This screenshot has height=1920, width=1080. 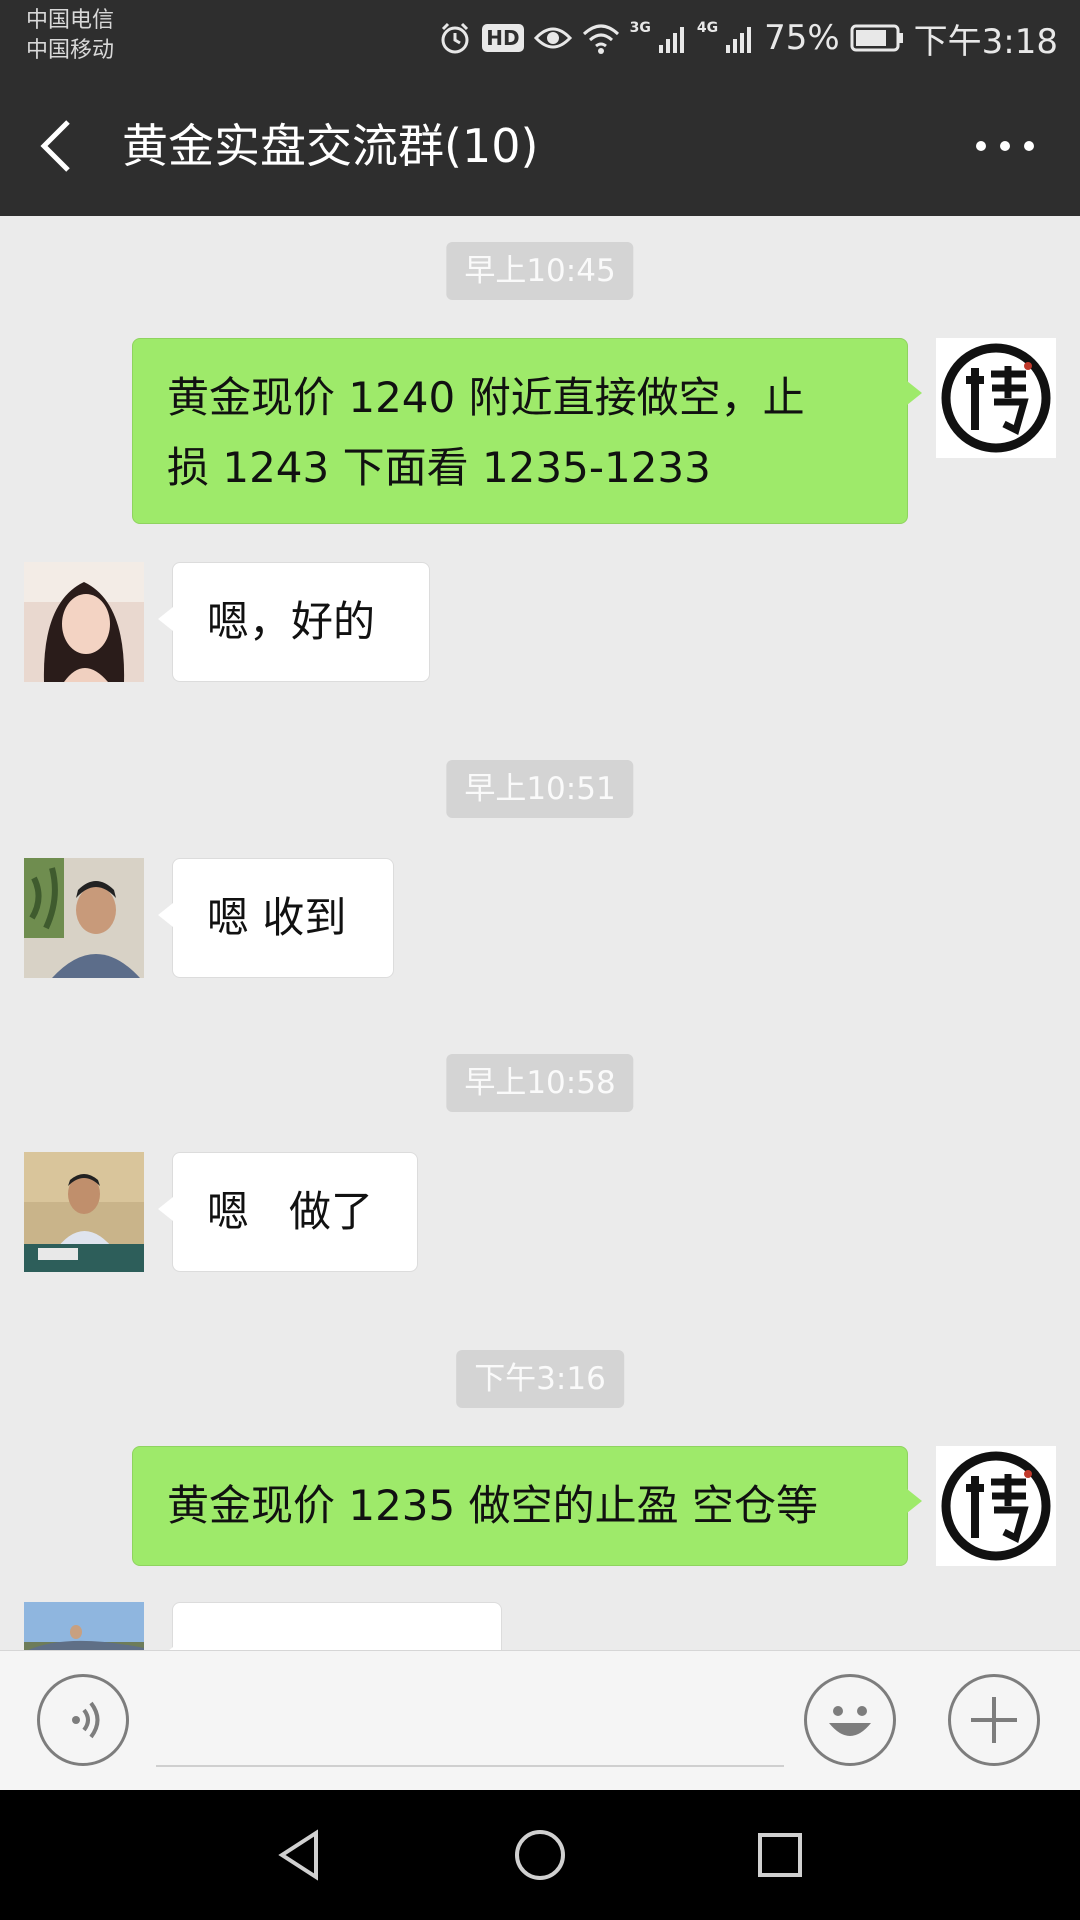 What do you see at coordinates (492, 1505) in the screenshot?
I see `message-text: 黄金现价 1235 做空的止盈 空仓等` at bounding box center [492, 1505].